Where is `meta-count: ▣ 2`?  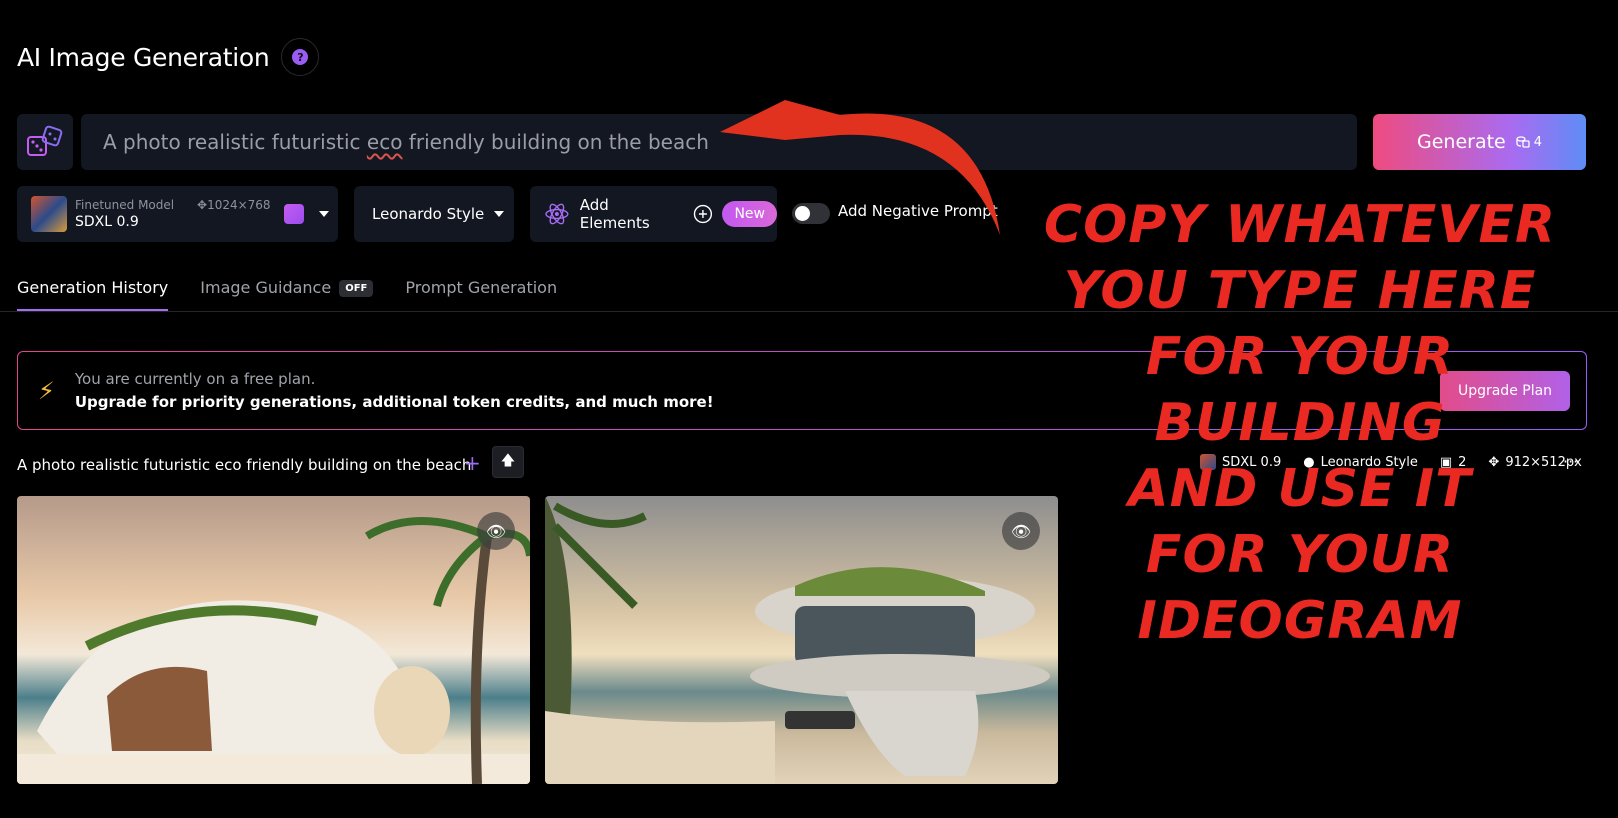 meta-count: ▣ 2 is located at coordinates (1453, 462).